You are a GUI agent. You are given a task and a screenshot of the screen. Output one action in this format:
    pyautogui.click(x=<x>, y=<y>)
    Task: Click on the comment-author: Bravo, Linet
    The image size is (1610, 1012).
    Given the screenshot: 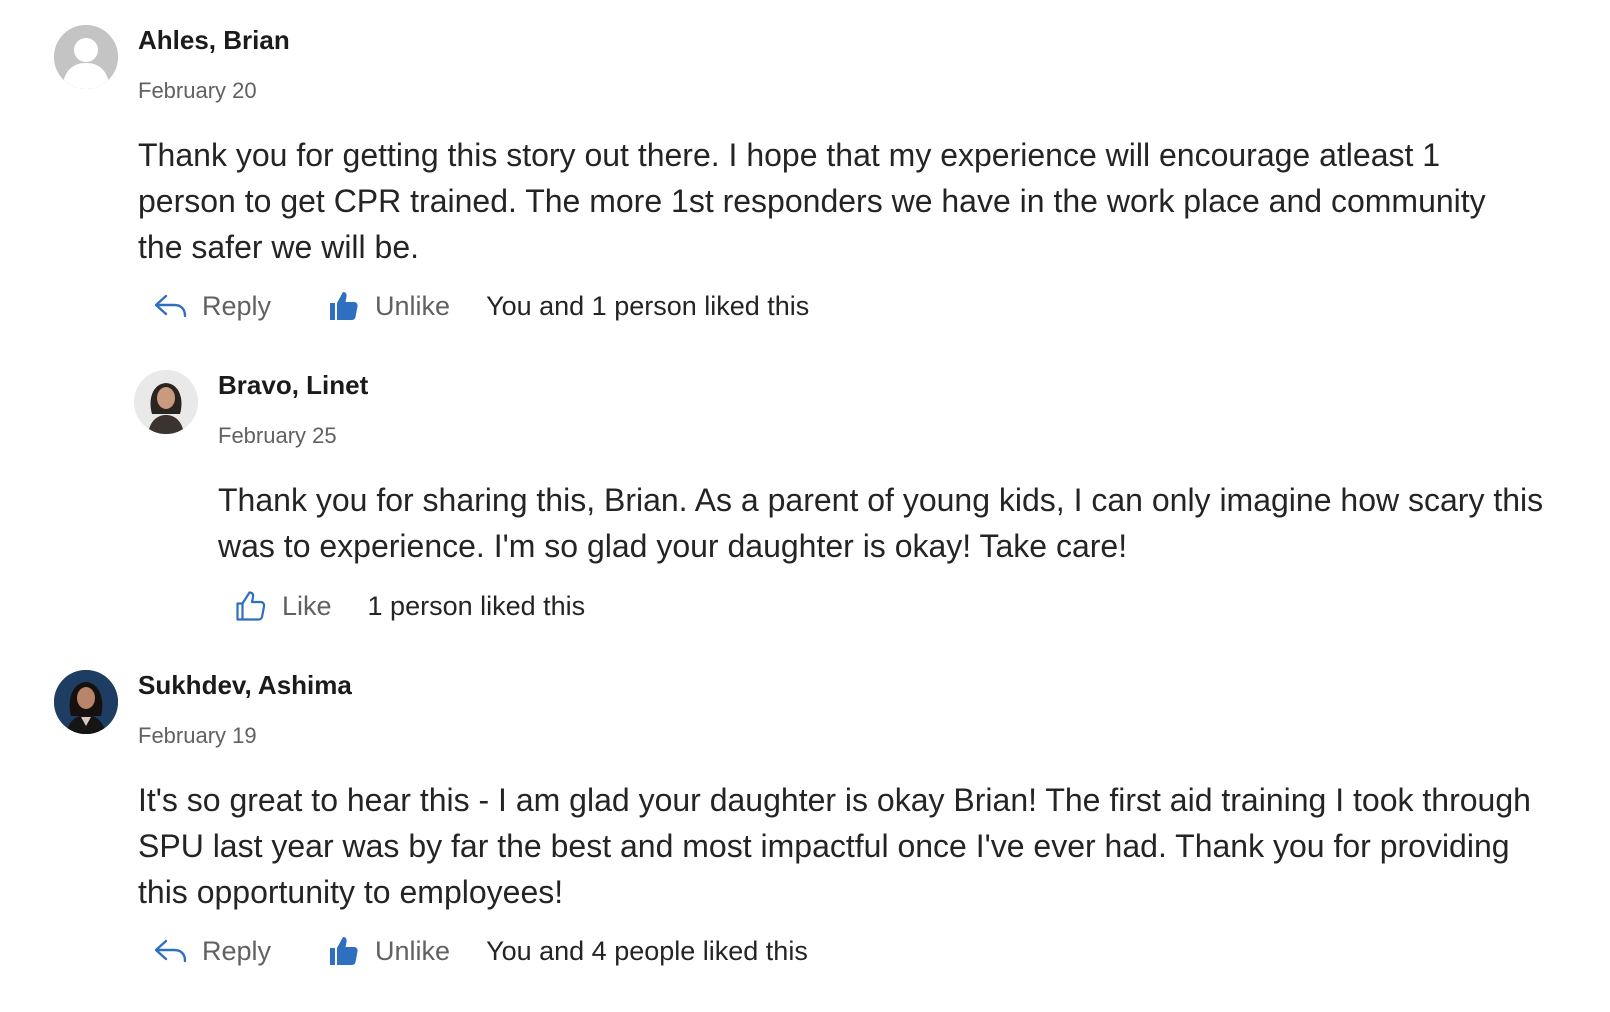 What is the action you would take?
    pyautogui.click(x=293, y=385)
    